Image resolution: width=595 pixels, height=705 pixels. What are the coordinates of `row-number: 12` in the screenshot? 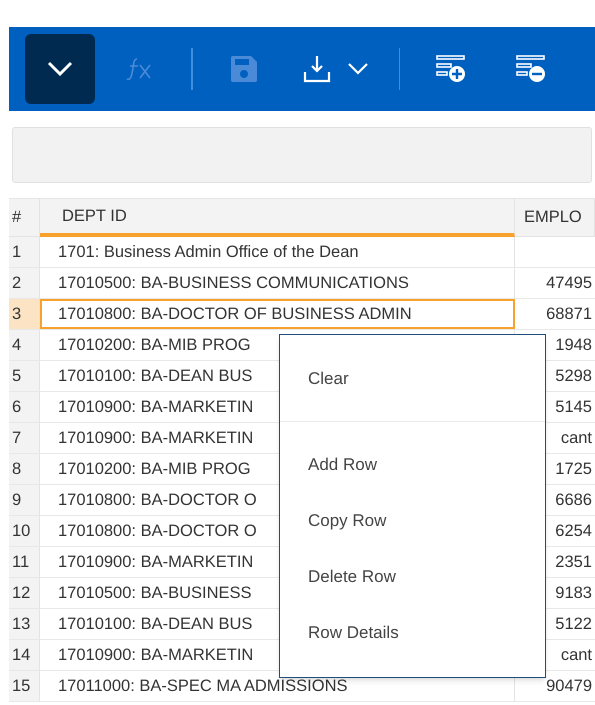 It's located at (24, 593).